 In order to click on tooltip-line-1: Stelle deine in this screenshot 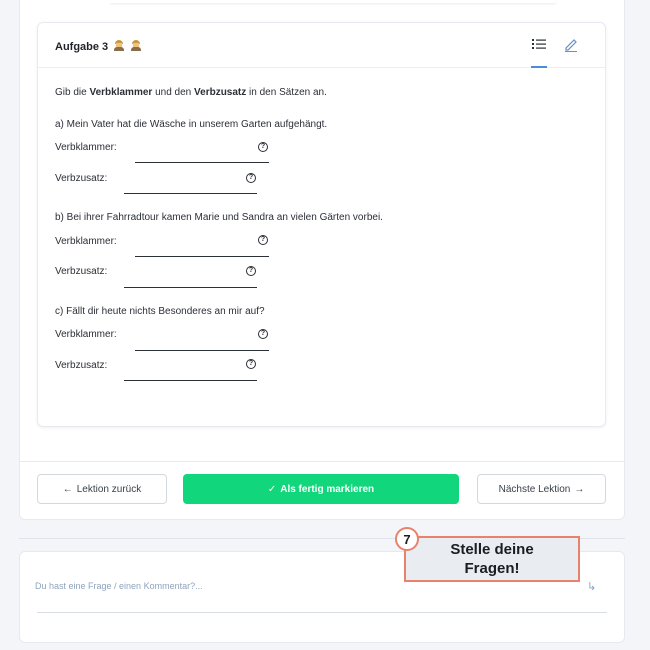, I will do `click(492, 549)`.